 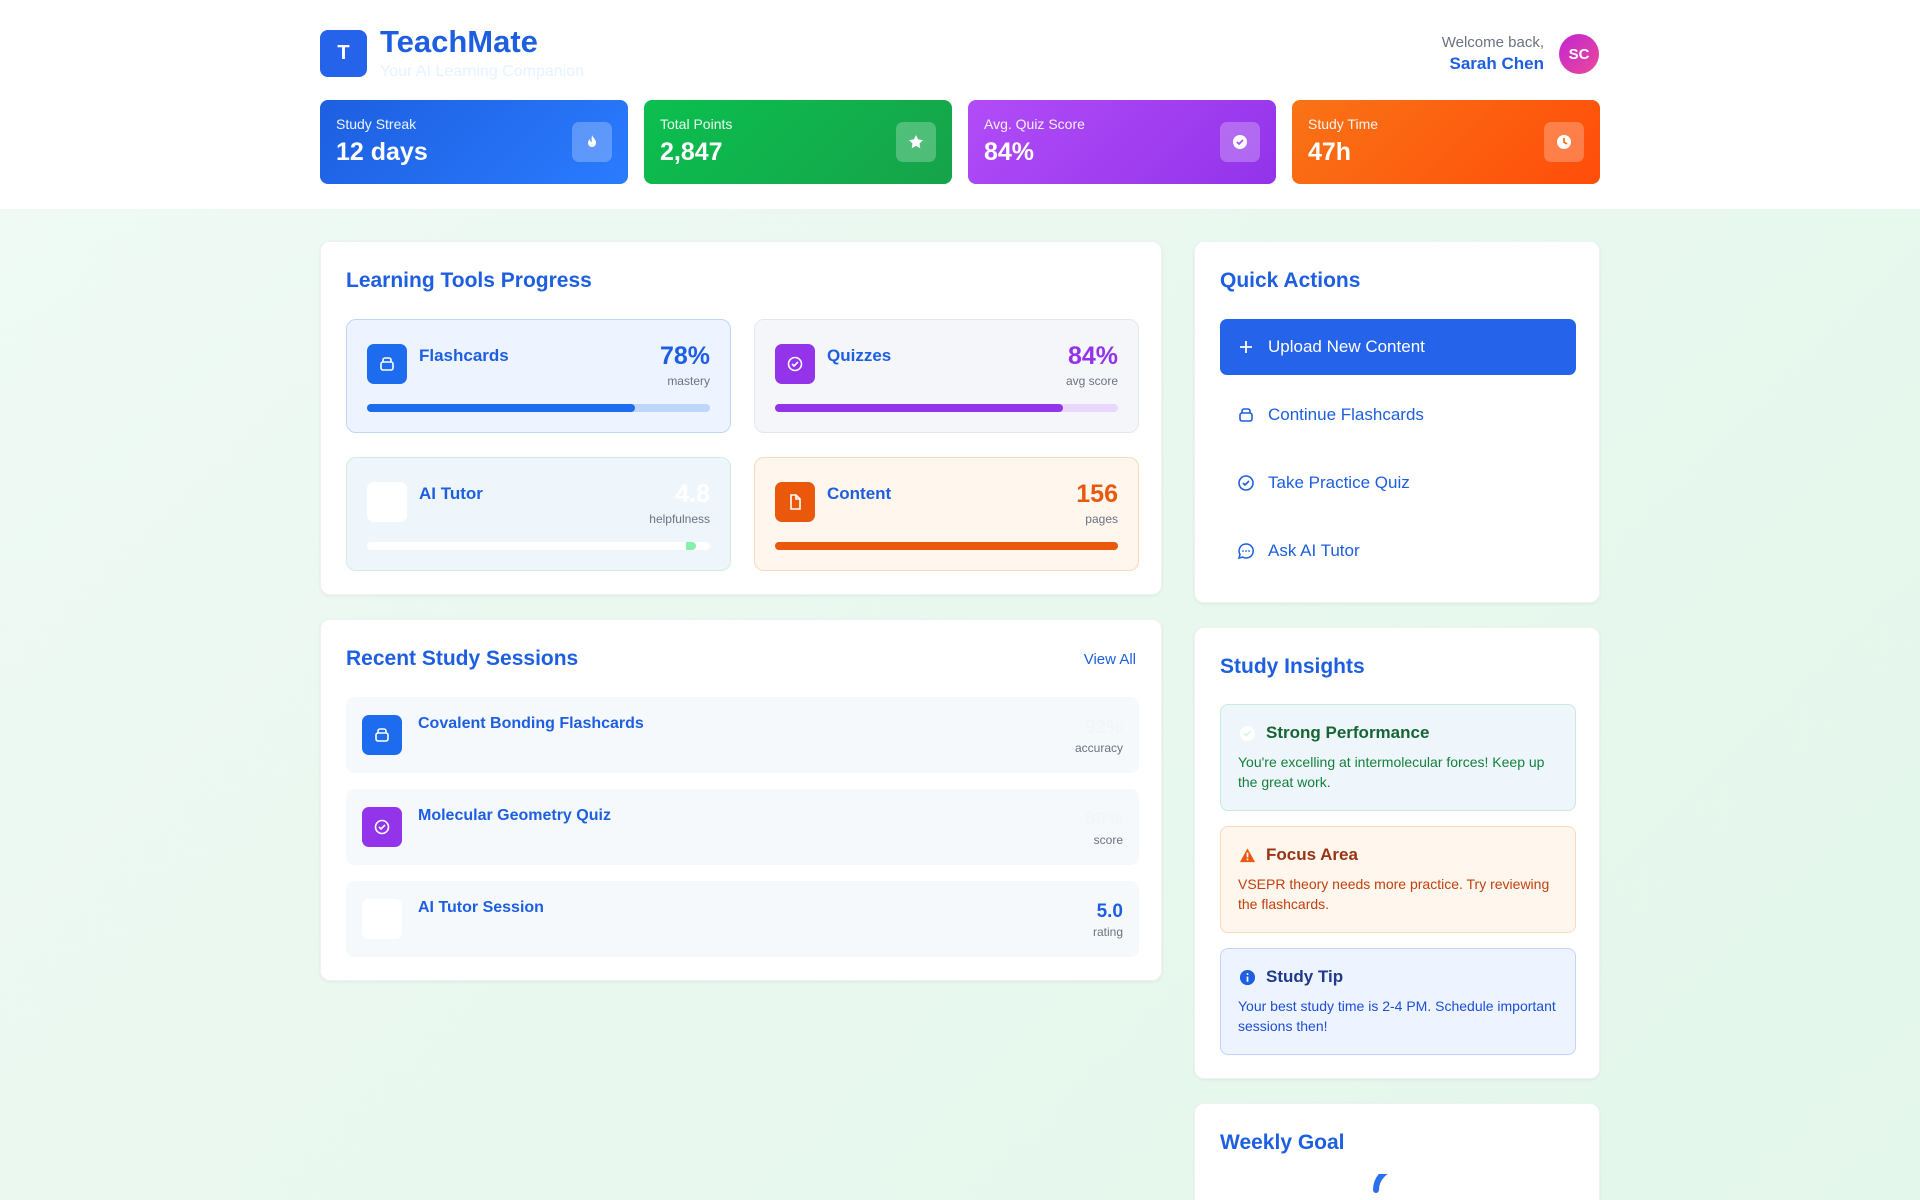 What do you see at coordinates (1292, 666) in the screenshot?
I see `section-title: Study Insights` at bounding box center [1292, 666].